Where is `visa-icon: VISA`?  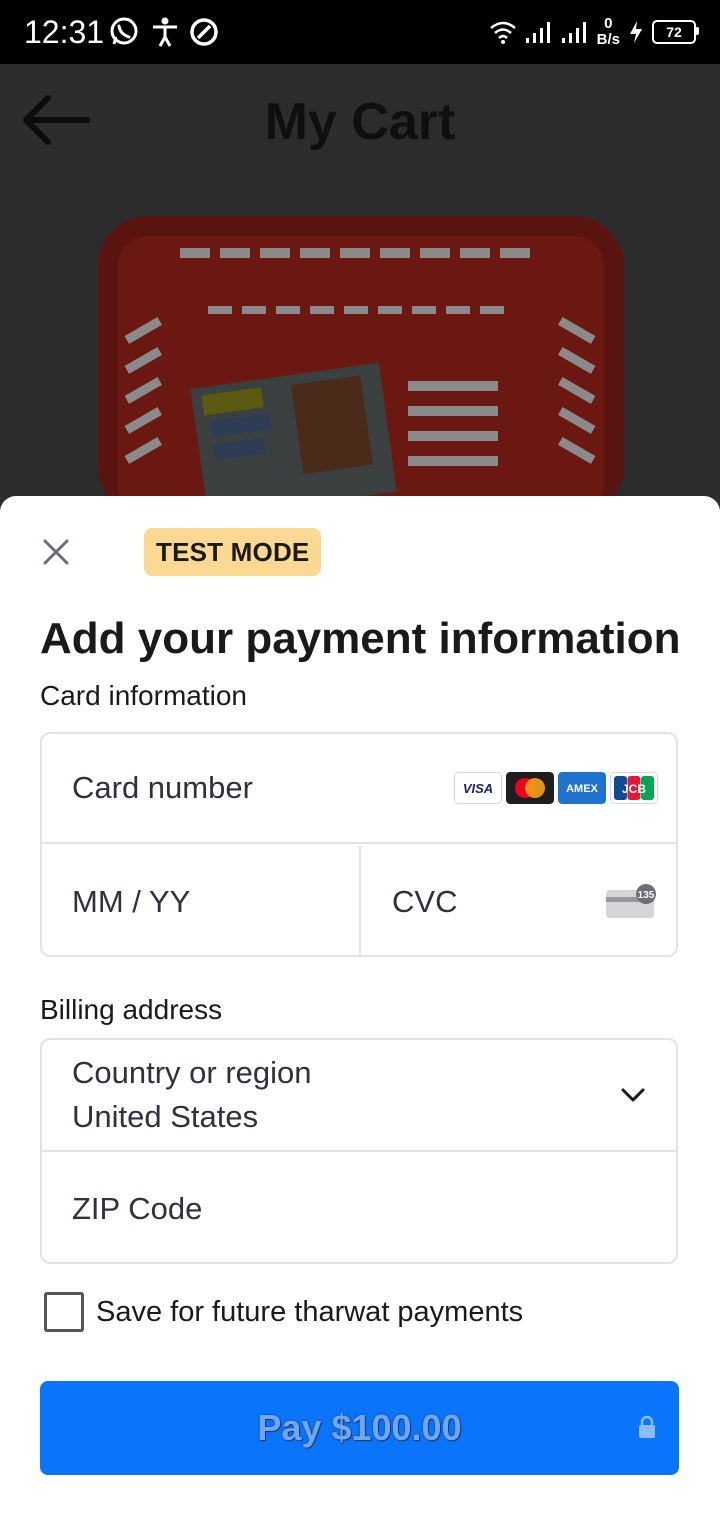 visa-icon: VISA is located at coordinates (478, 788).